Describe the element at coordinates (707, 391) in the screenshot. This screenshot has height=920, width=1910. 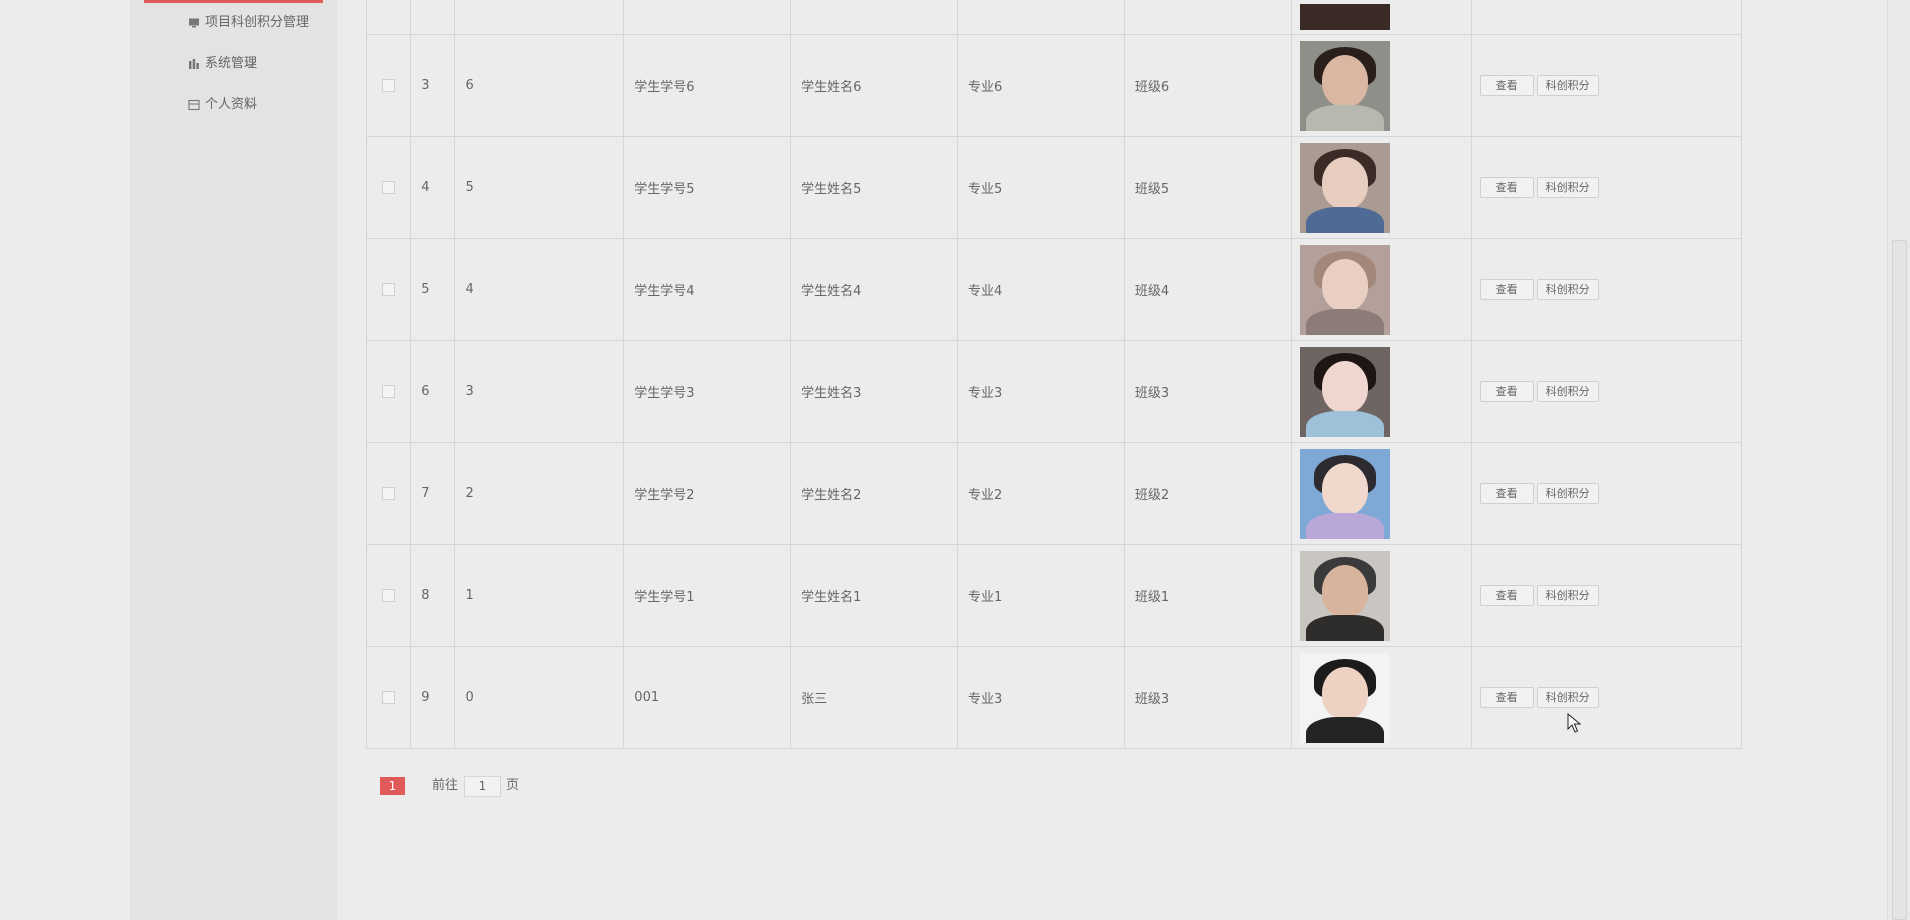
I see `student-no-cell: 学生学号3` at that location.